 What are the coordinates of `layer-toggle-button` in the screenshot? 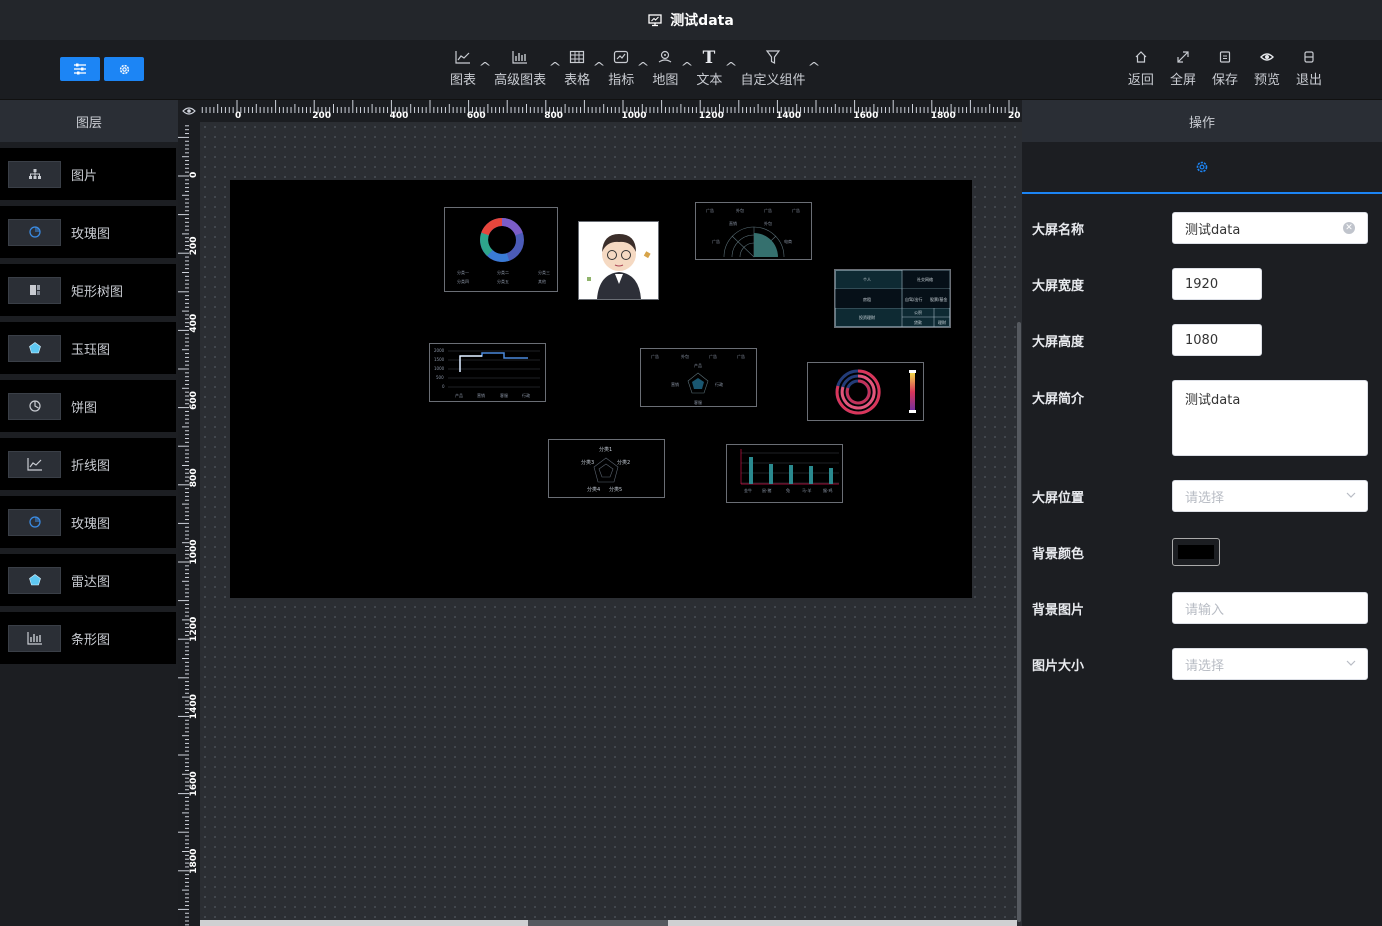 It's located at (80, 69).